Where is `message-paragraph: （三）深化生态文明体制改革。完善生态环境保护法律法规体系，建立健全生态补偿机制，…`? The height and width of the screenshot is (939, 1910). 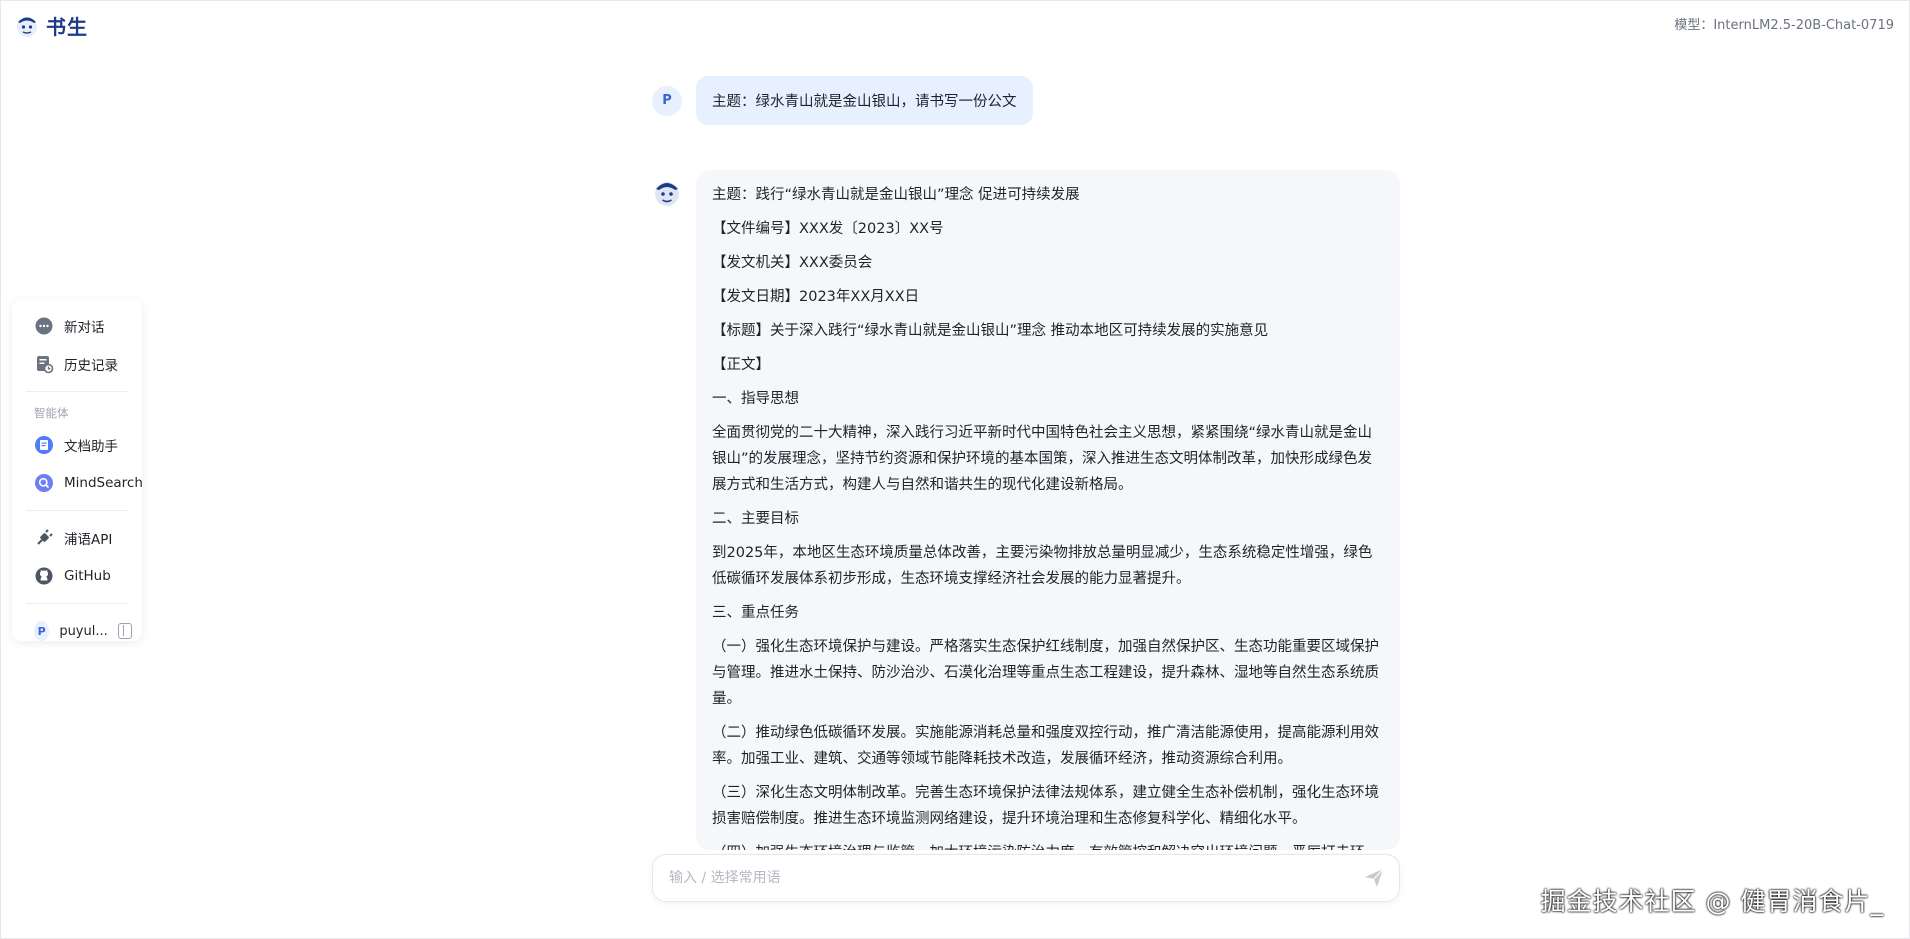
message-paragraph: （三）深化生态文明体制改革。完善生态环境保护法律法规体系，建立健全生态补偿机制，… is located at coordinates (1045, 806).